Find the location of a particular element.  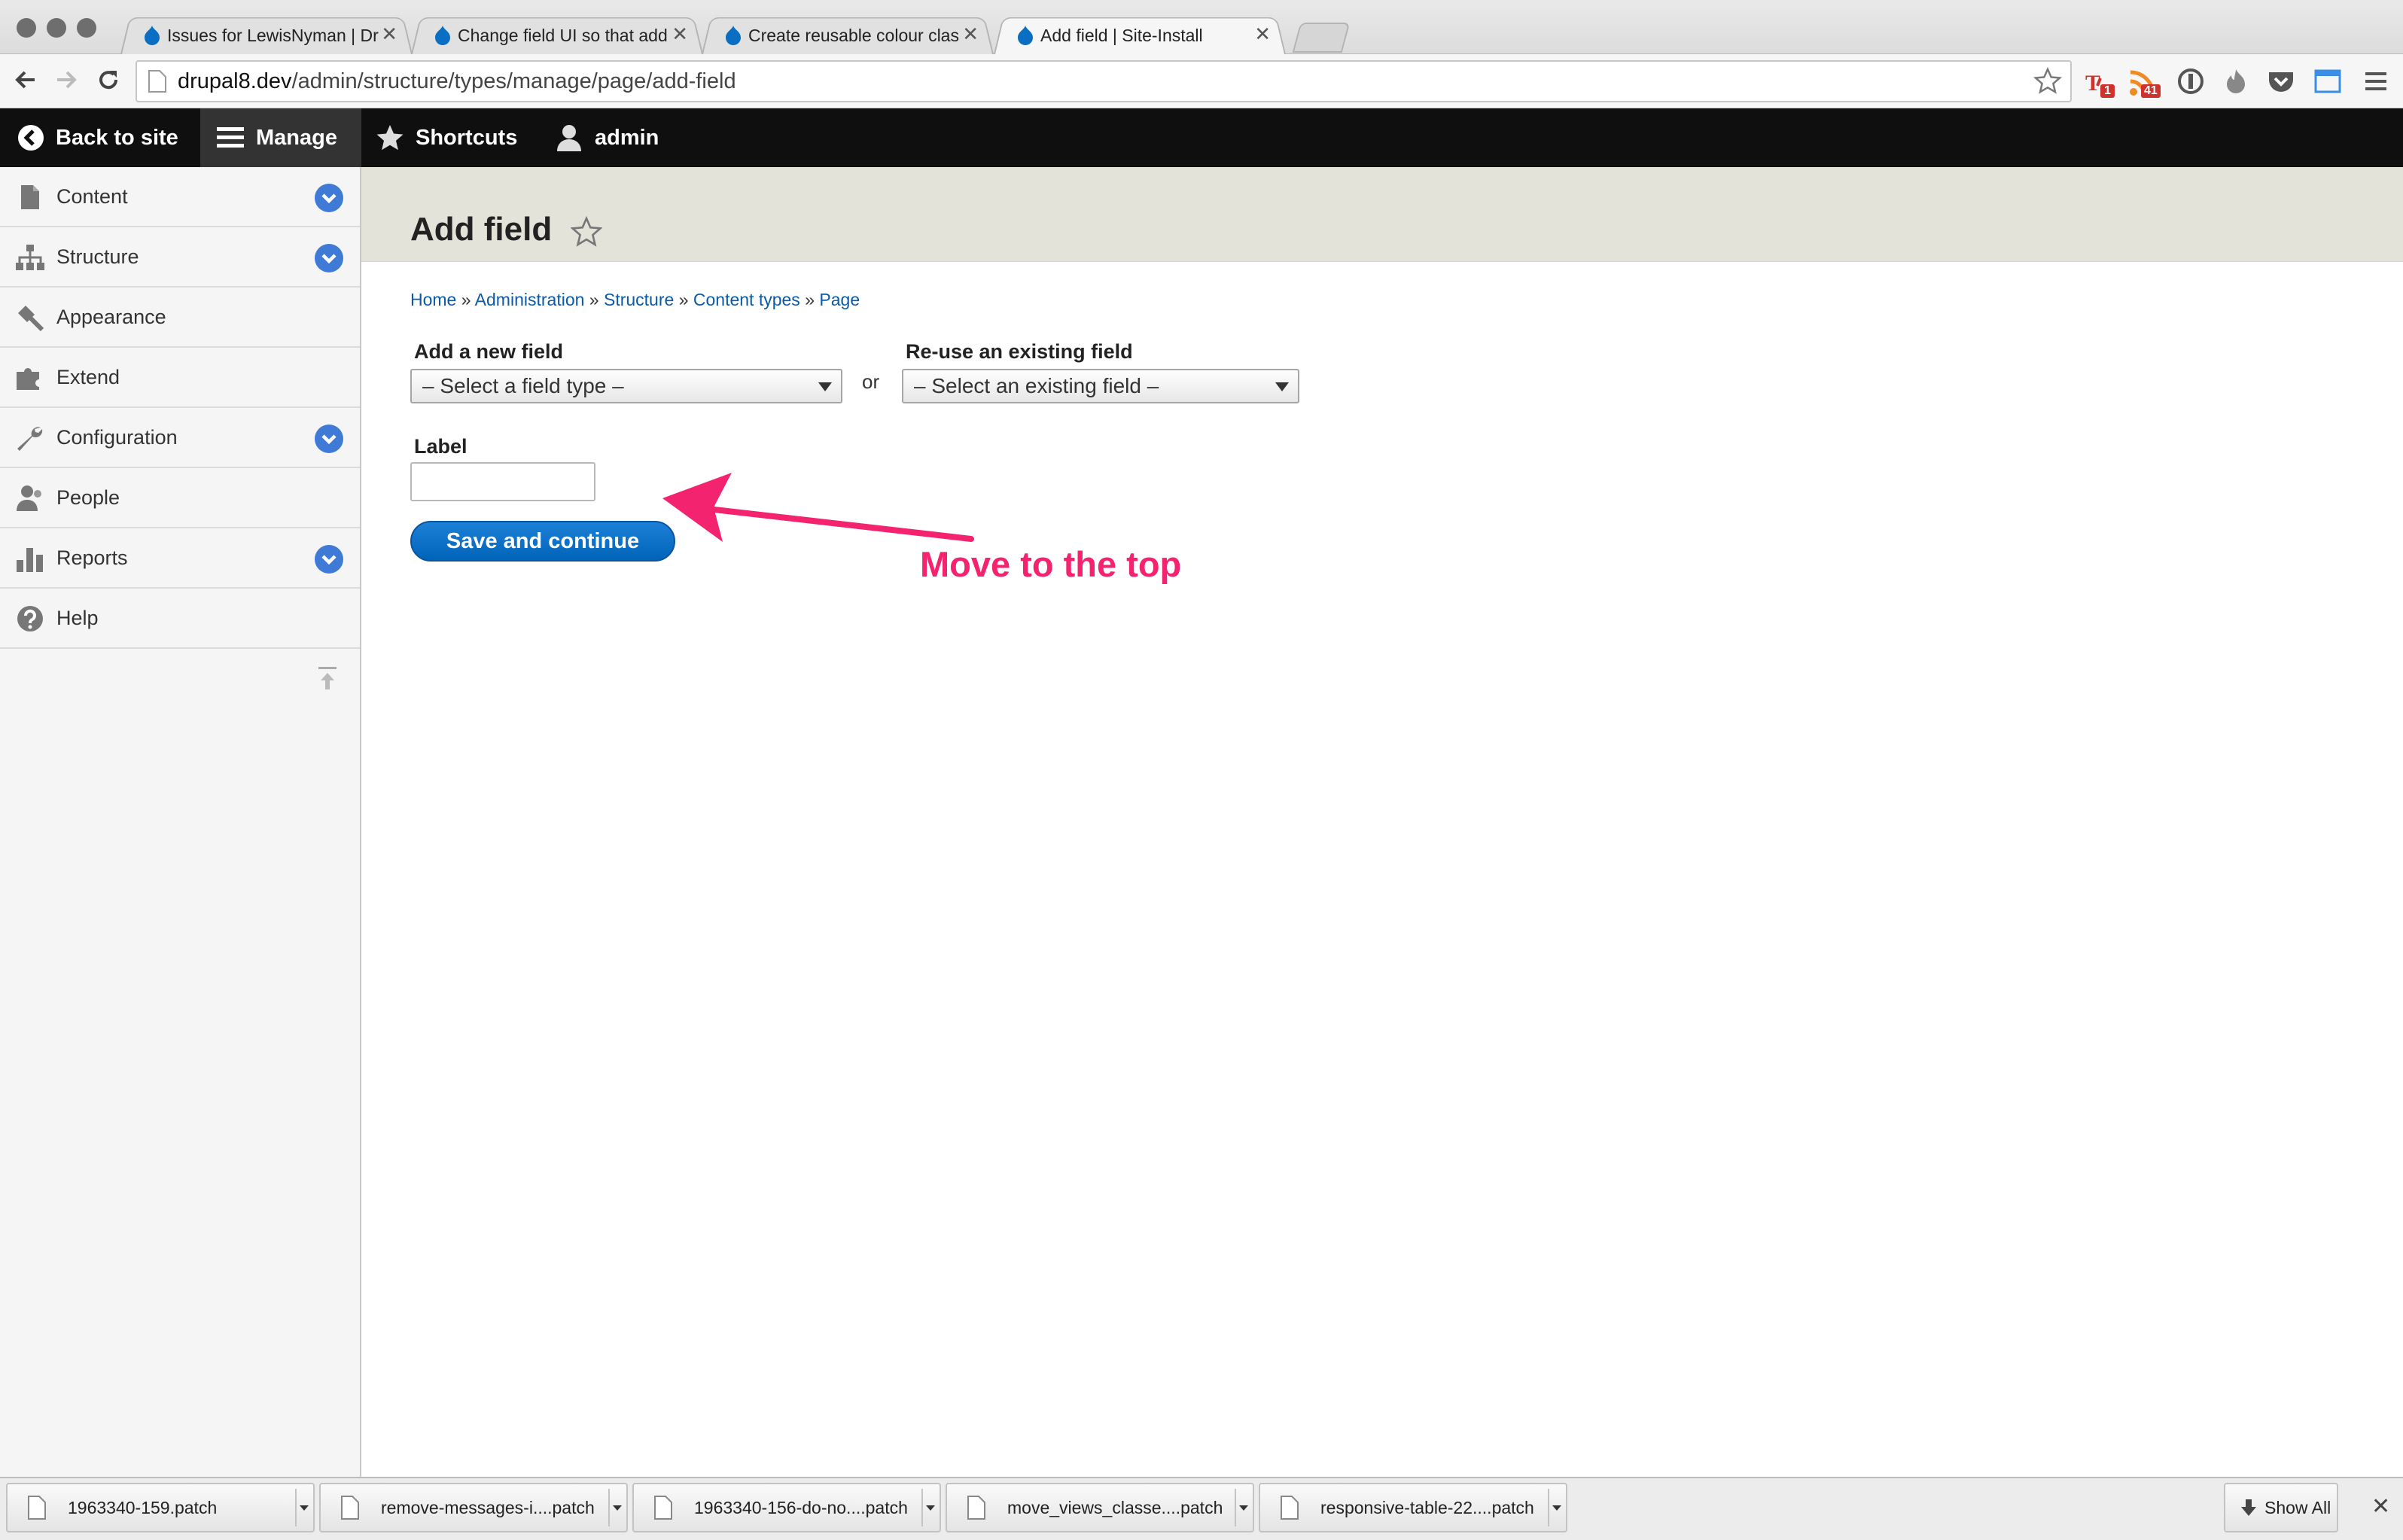

download-filename: 1963340-156-do-no....patch is located at coordinates (801, 1507).